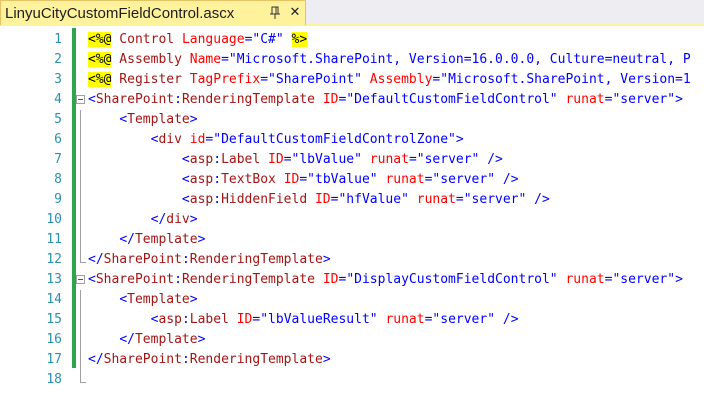  What do you see at coordinates (146, 39) in the screenshot?
I see `code-token: Control` at bounding box center [146, 39].